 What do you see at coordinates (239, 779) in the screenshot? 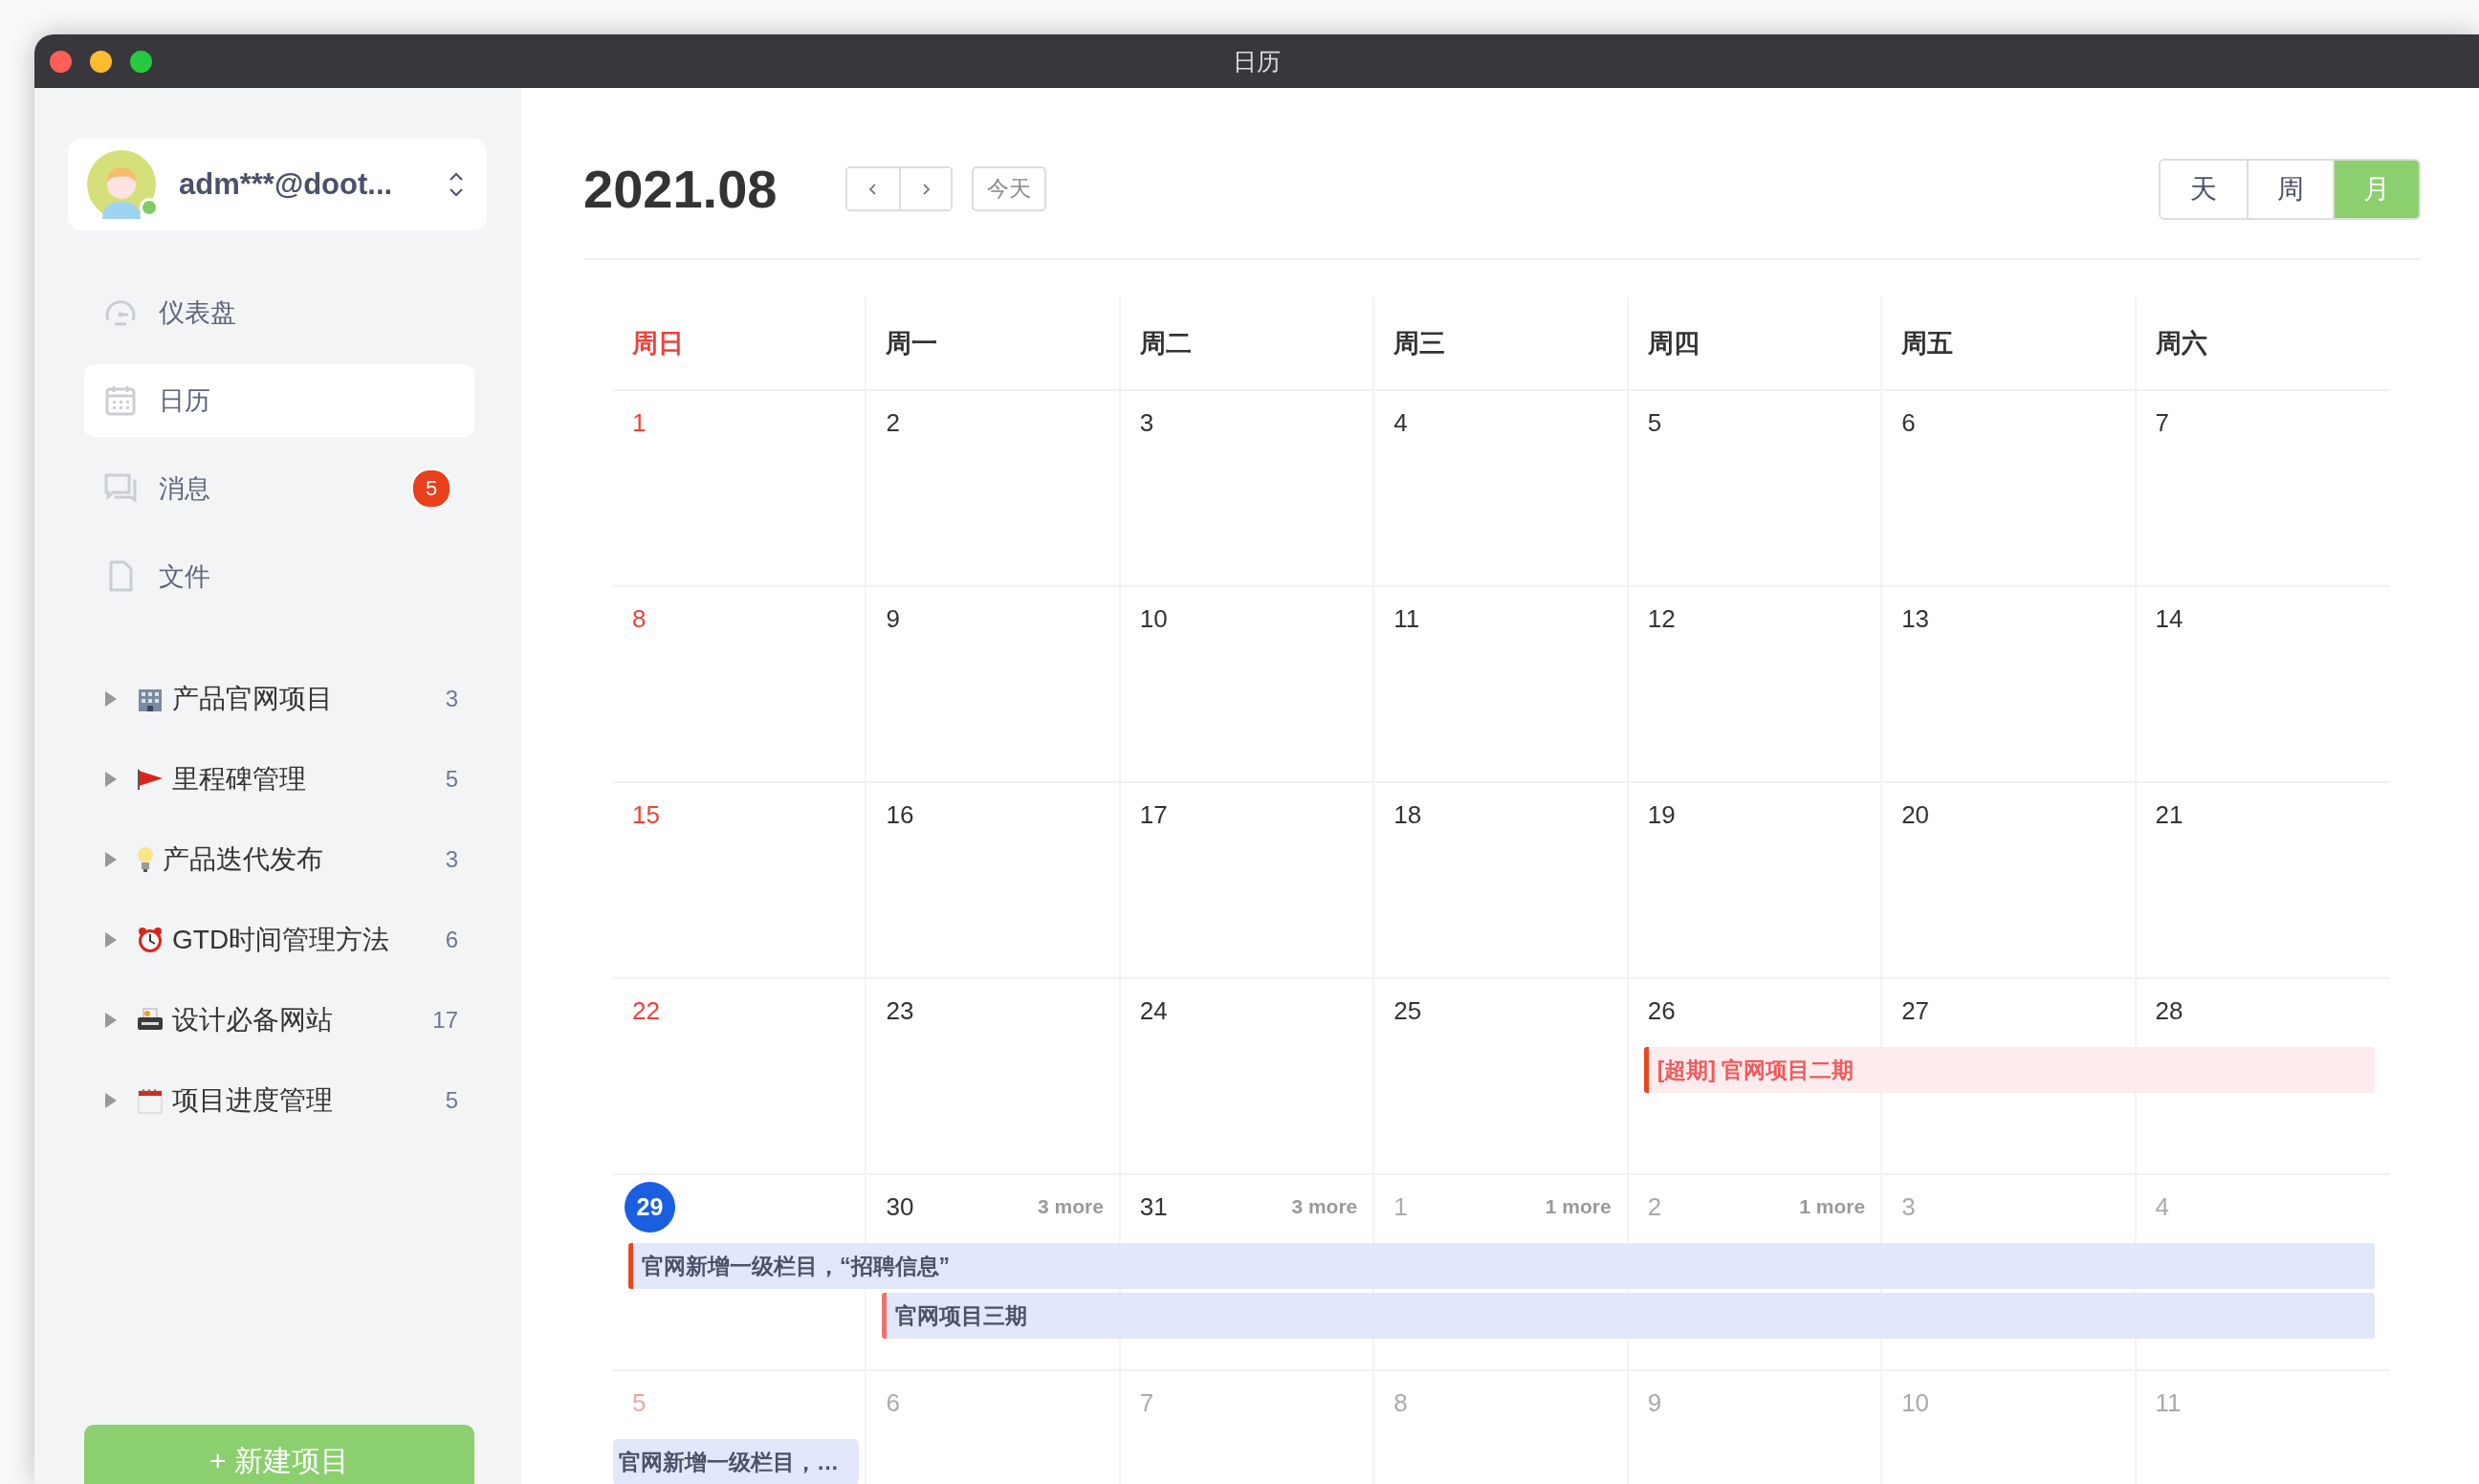
I see `project-name: 里程碑管理` at bounding box center [239, 779].